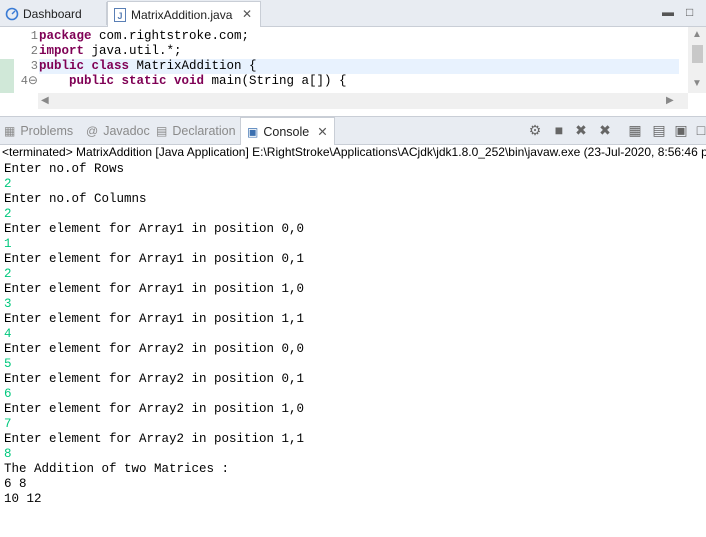 The height and width of the screenshot is (537, 706). Describe the element at coordinates (92, 130) in the screenshot. I see `javadoc-icon: @` at that location.